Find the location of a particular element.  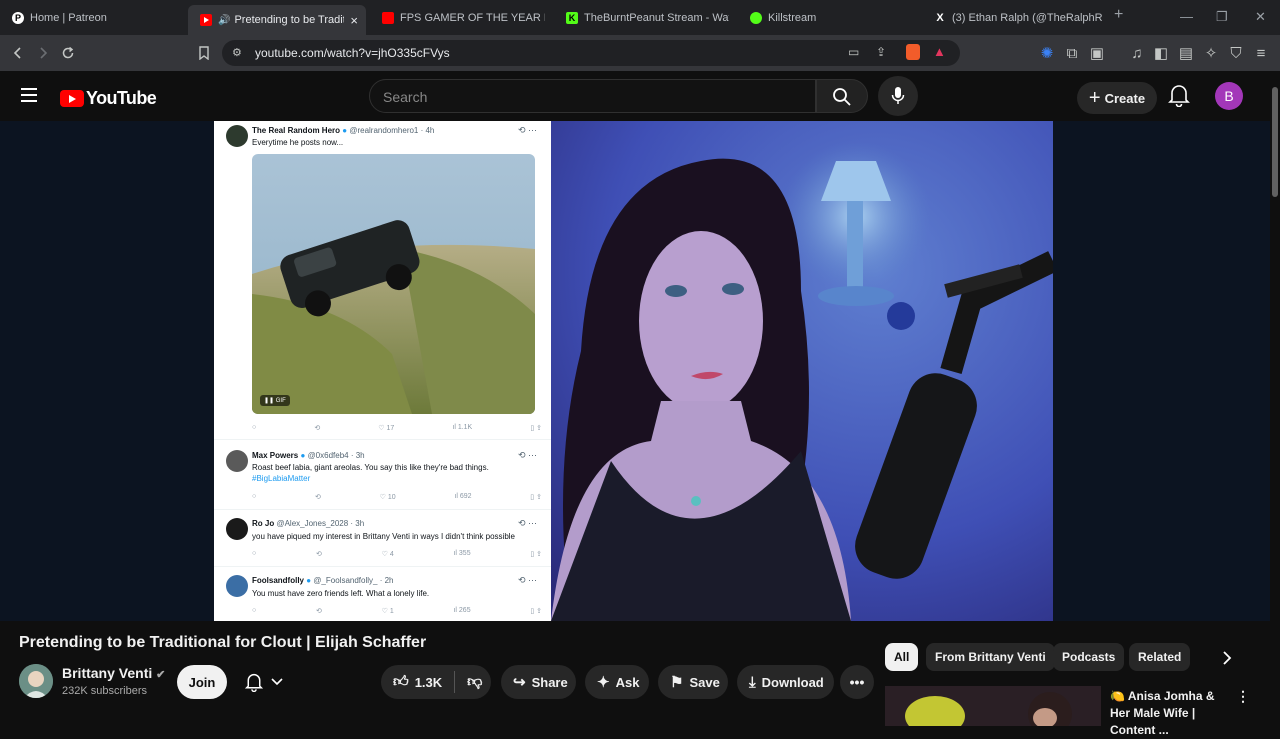

tweet-actions: ○ ⟲ ♡ 4 ıl 355 ▯ ⇪ is located at coordinates (397, 554).